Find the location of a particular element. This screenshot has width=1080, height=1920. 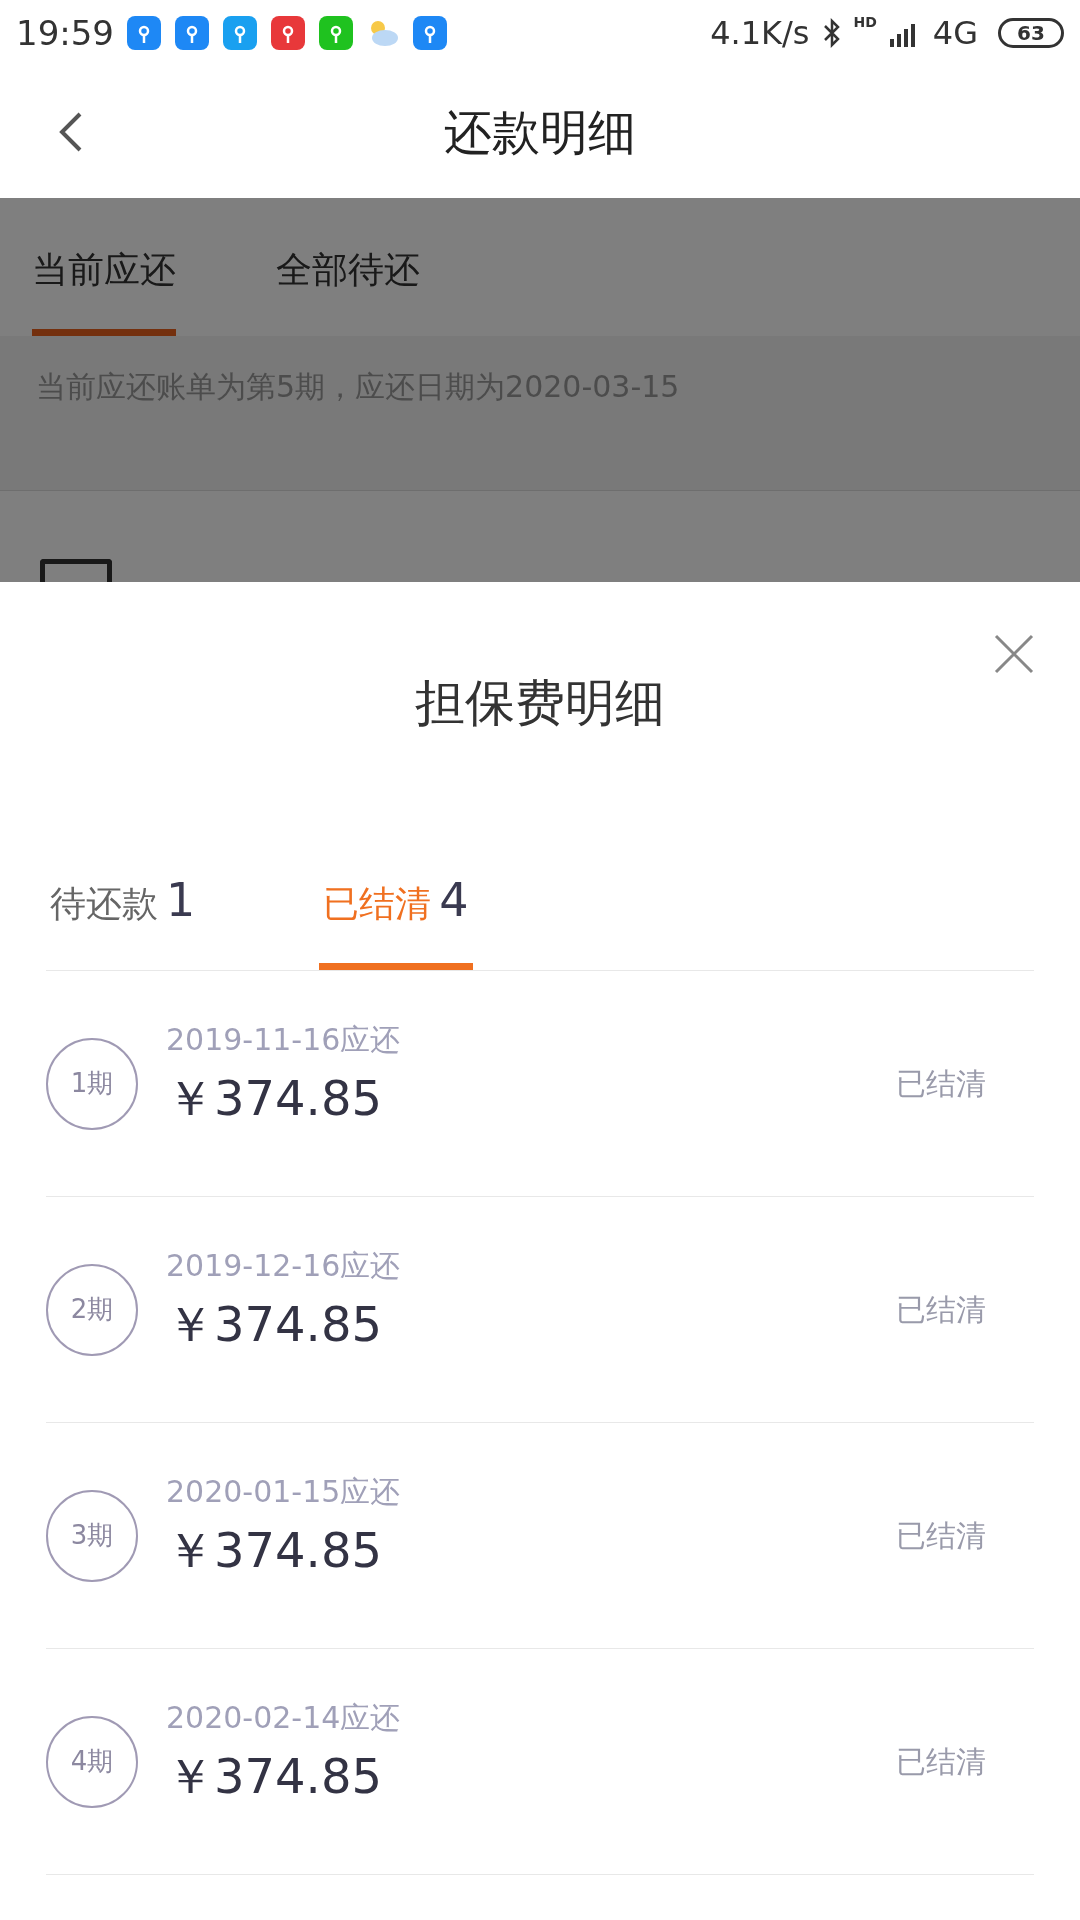

period-badge: 1期 is located at coordinates (92, 1083).